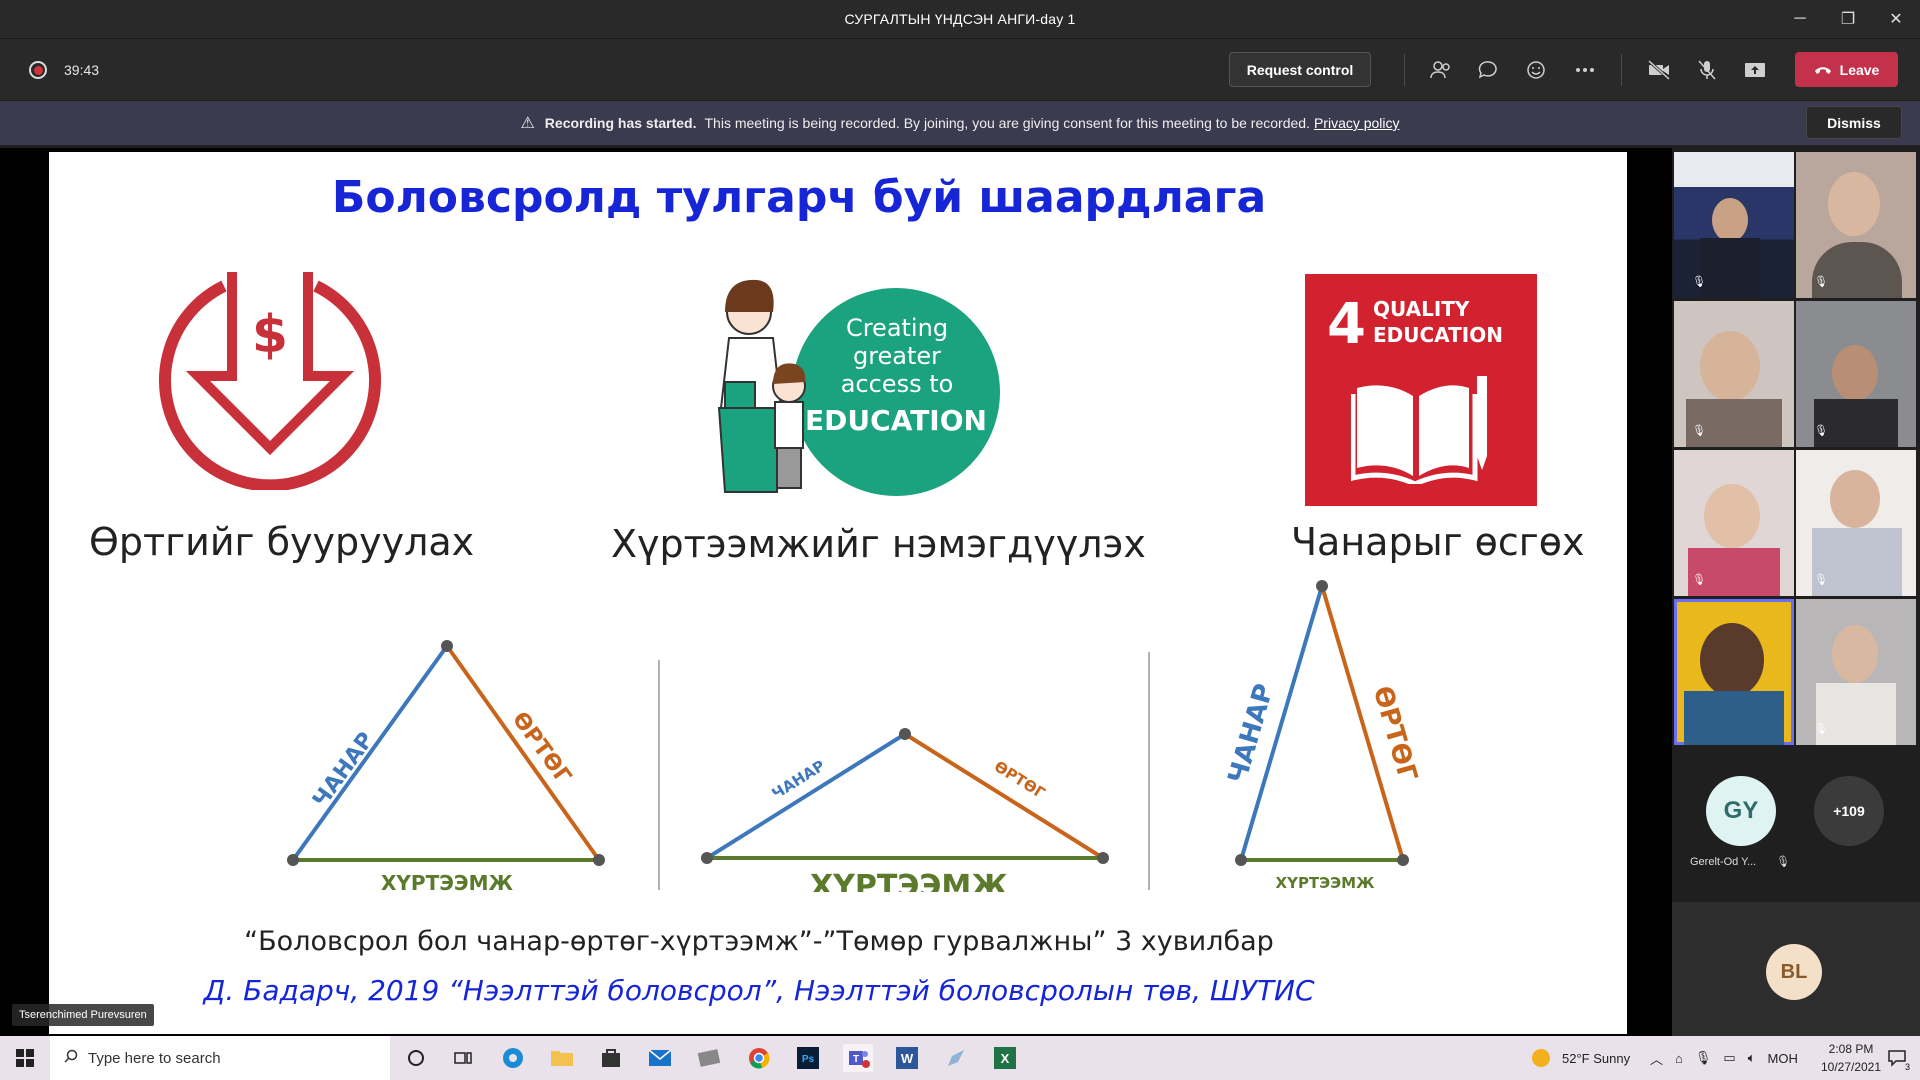 Image resolution: width=1920 pixels, height=1080 pixels. I want to click on chat-icon, so click(1489, 70).